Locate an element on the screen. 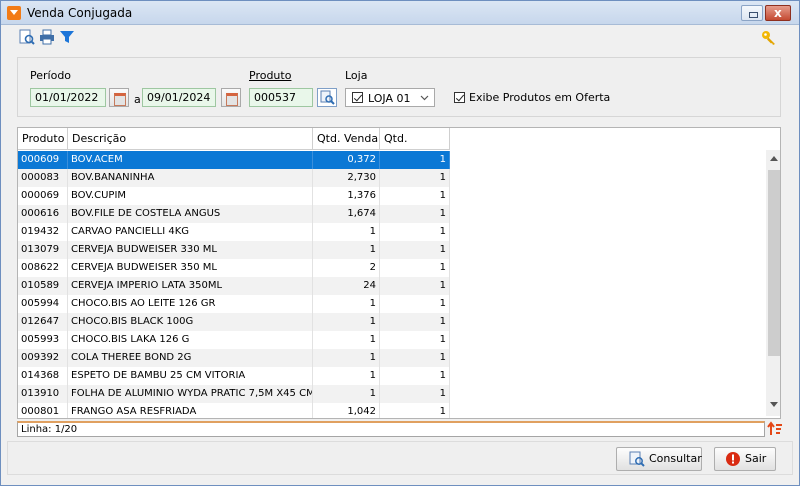 This screenshot has width=800, height=486. column-header-produto: Produto is located at coordinates (43, 139).